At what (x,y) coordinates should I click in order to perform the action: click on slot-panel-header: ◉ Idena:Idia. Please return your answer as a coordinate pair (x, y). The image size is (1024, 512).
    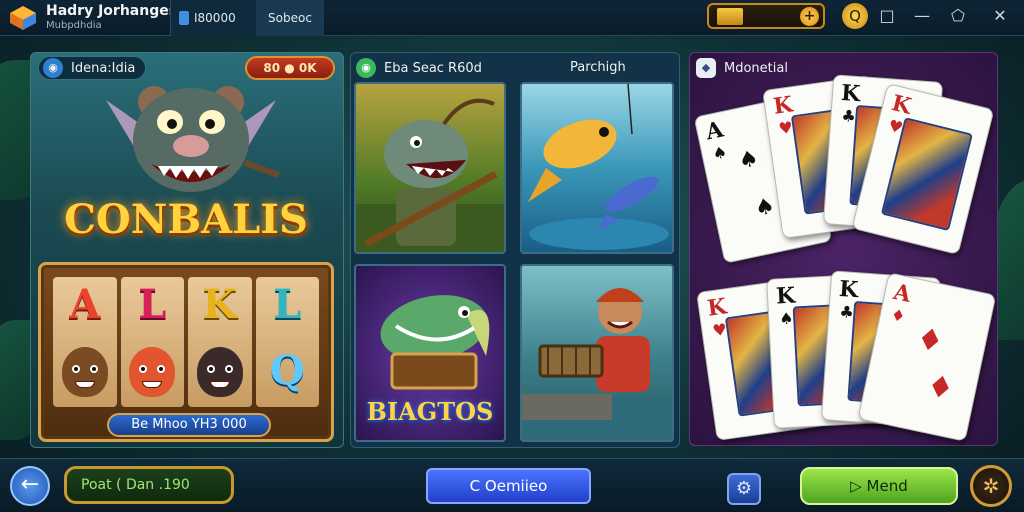
    Looking at the image, I should click on (92, 68).